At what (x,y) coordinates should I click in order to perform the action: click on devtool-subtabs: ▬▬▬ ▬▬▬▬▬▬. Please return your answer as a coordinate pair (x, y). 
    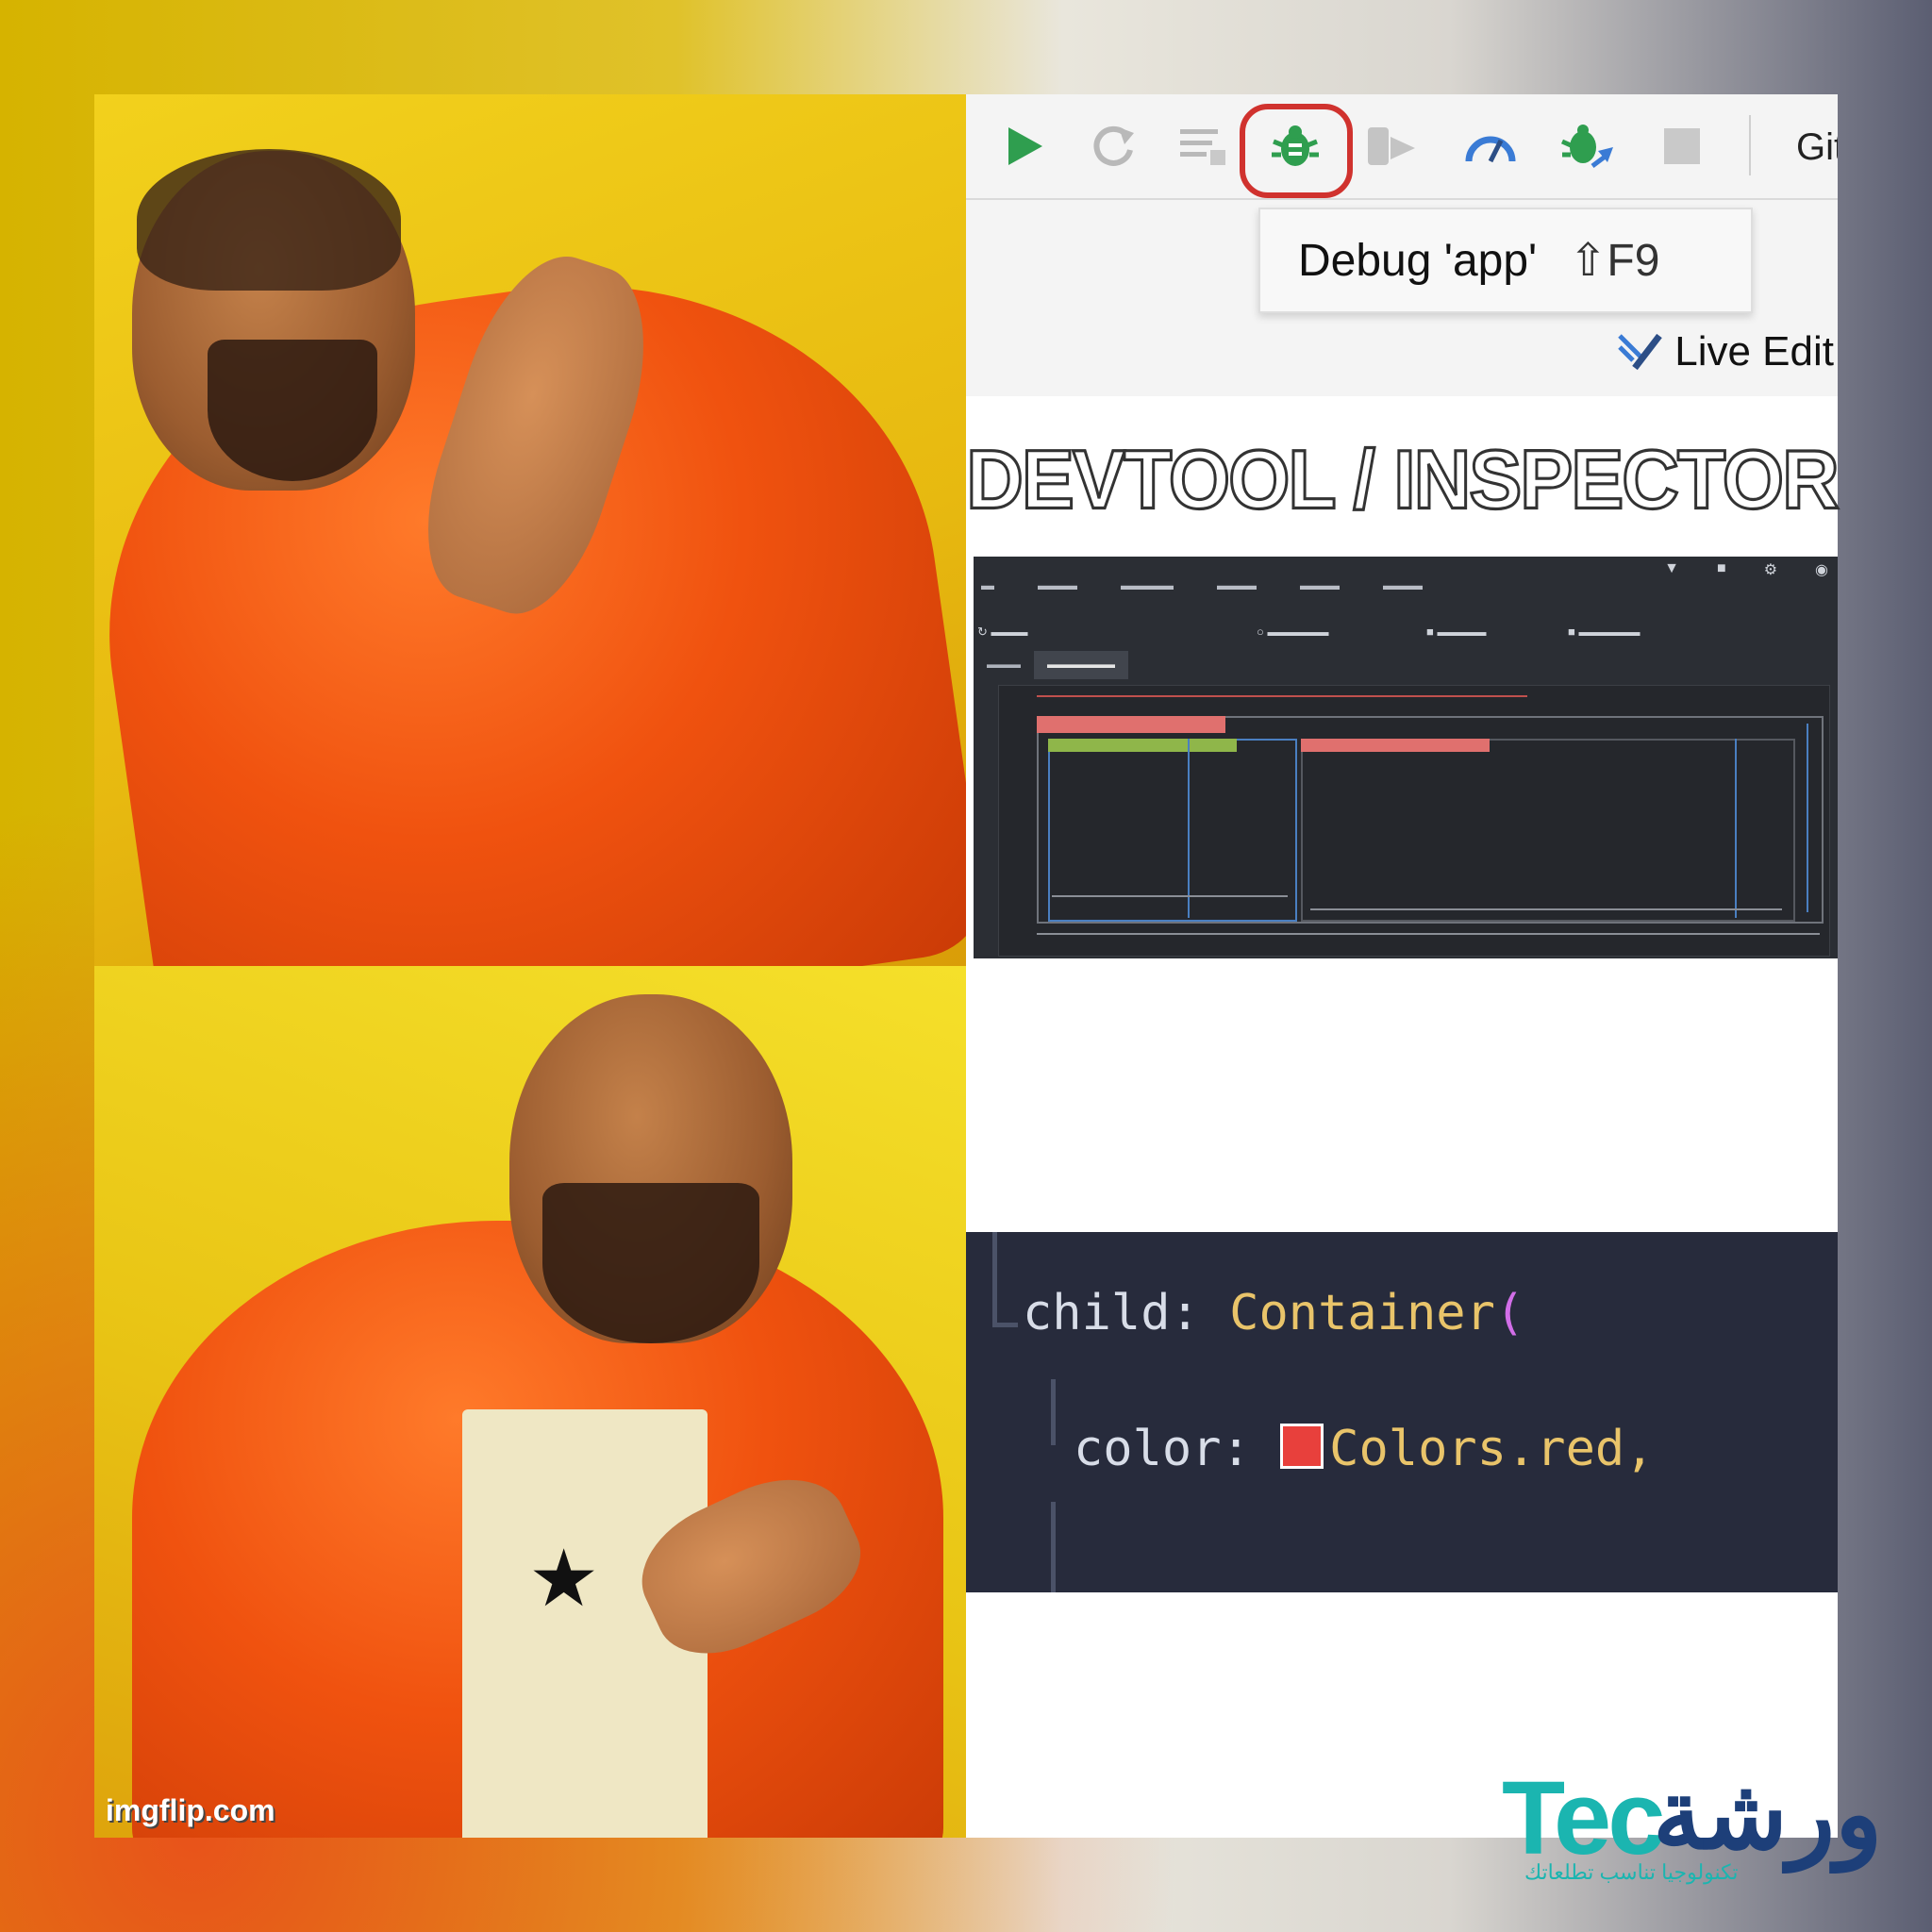
    Looking at the image, I should click on (1051, 665).